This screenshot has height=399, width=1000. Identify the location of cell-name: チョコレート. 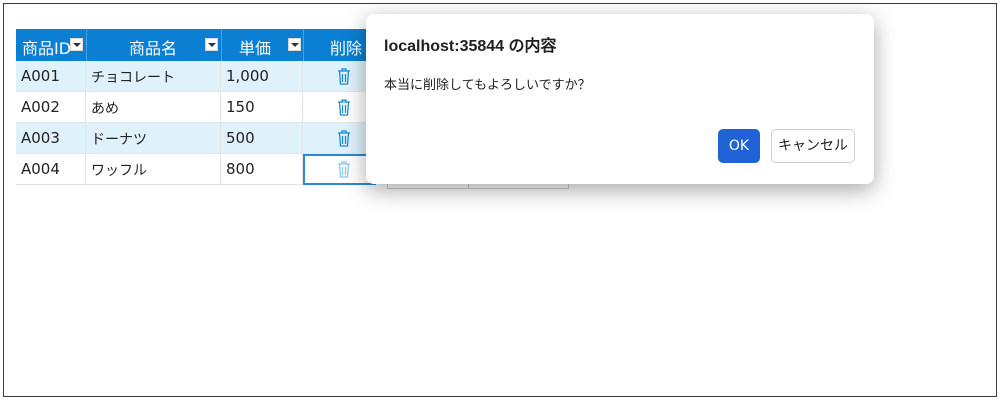
(153, 76).